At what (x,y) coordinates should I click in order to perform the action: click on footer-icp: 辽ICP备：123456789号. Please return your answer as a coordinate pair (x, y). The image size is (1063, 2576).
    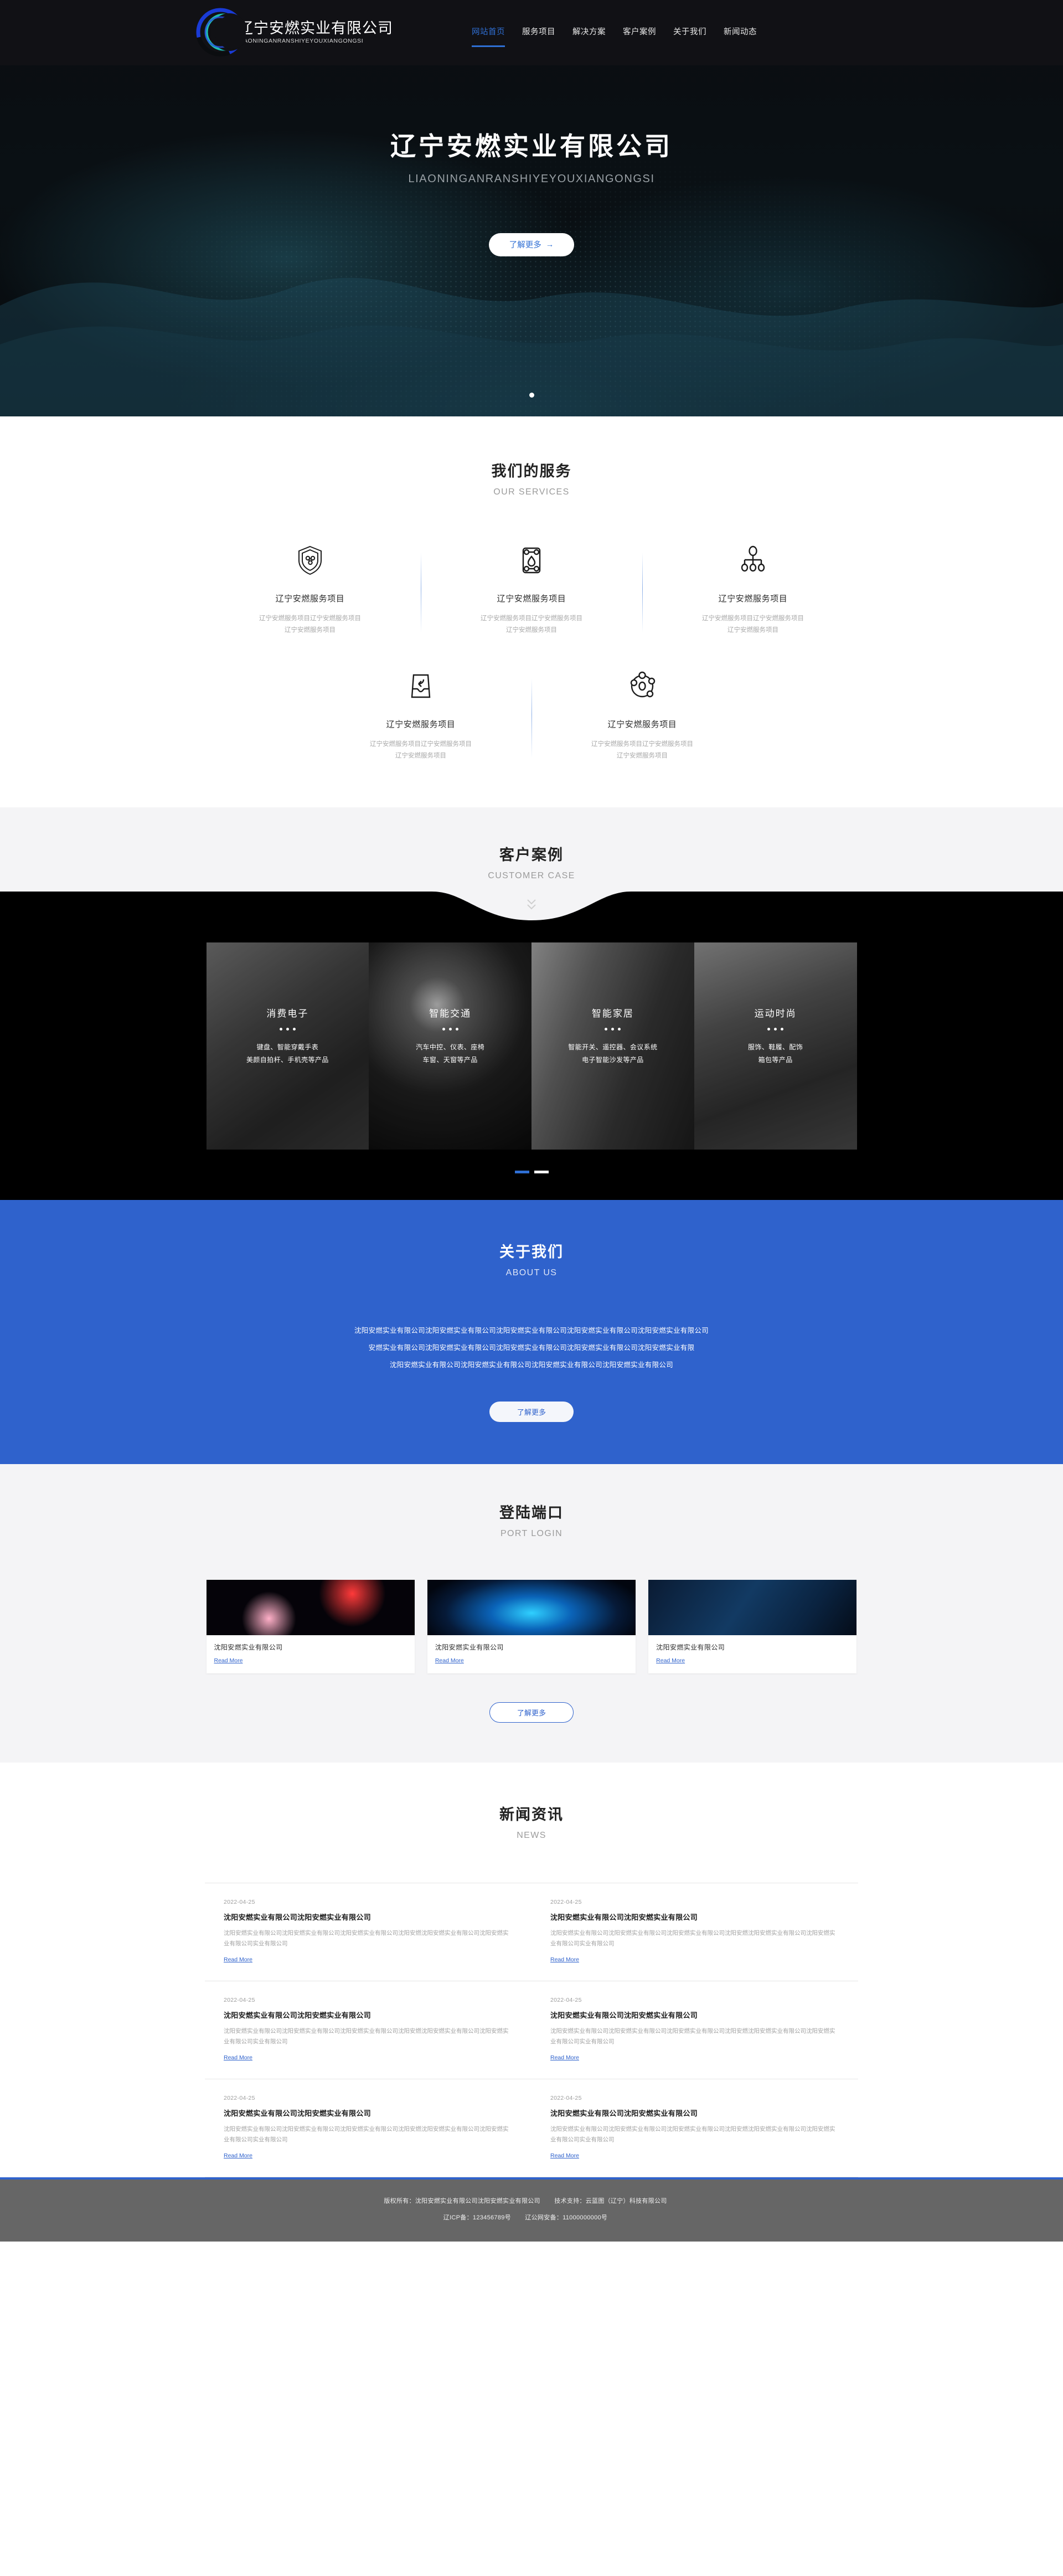
    Looking at the image, I should click on (477, 2217).